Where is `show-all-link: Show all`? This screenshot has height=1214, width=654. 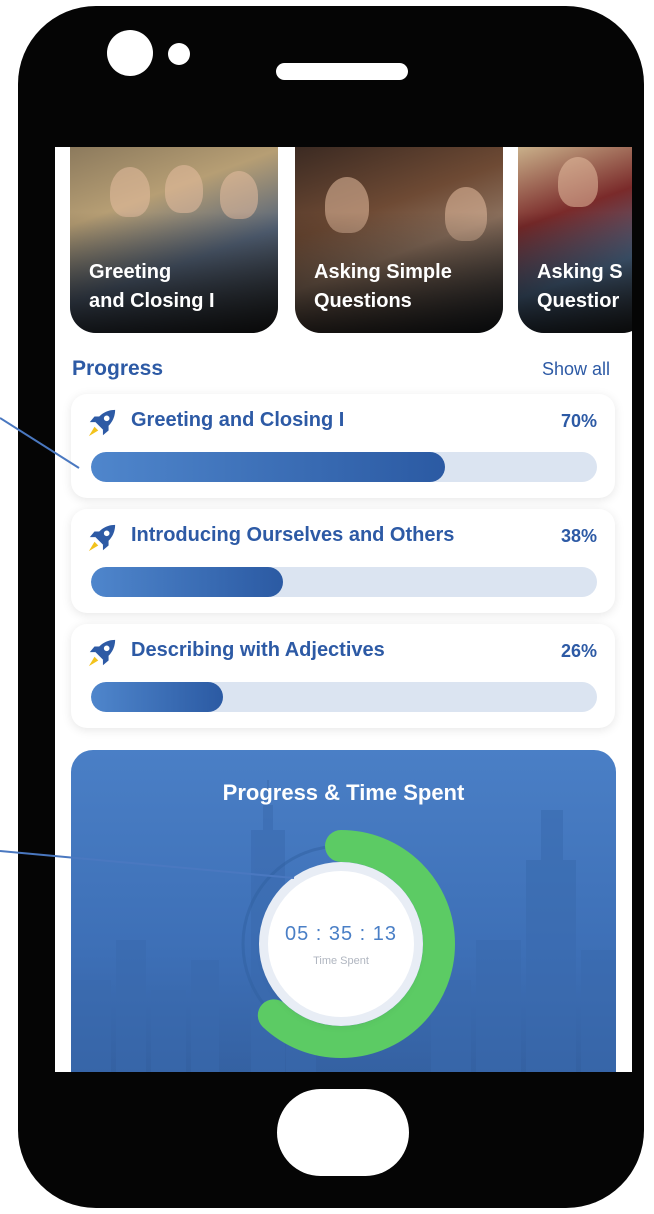 show-all-link: Show all is located at coordinates (576, 369).